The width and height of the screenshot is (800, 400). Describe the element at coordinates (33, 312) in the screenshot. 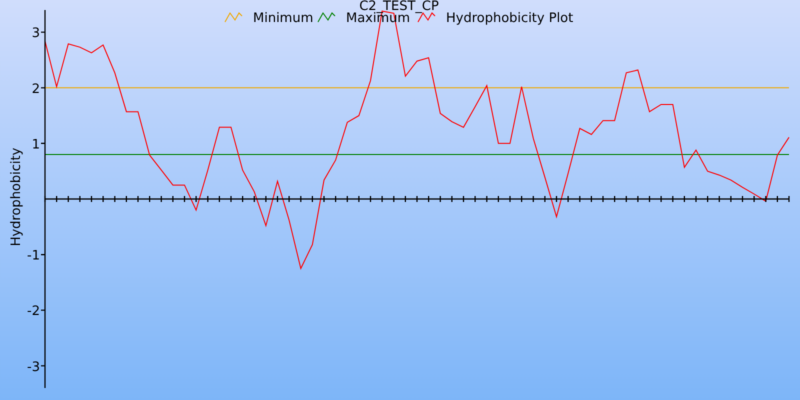

I see `y-tick-label: -2` at that location.